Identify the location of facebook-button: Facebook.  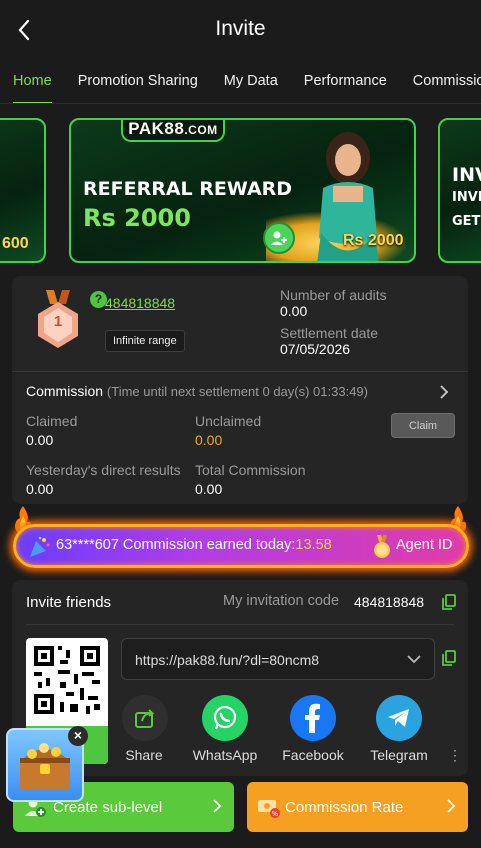
(313, 729).